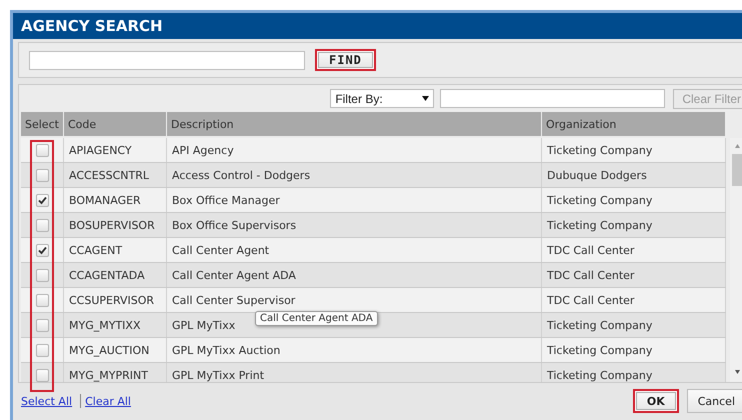  I want to click on column-header: Select, so click(42, 124).